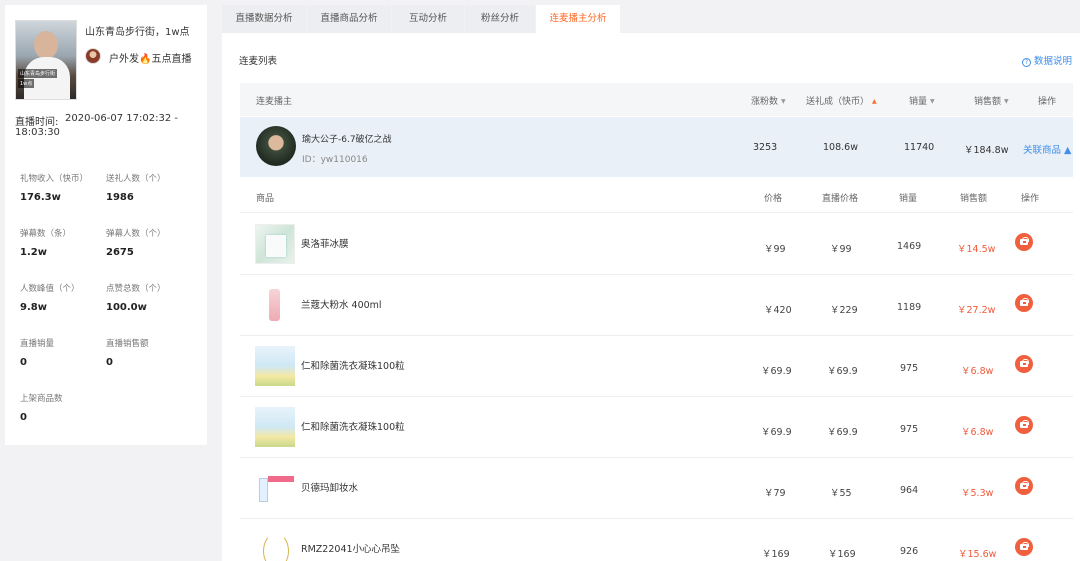  What do you see at coordinates (325, 243) in the screenshot?
I see `product-name: 奥洛菲冰膜` at bounding box center [325, 243].